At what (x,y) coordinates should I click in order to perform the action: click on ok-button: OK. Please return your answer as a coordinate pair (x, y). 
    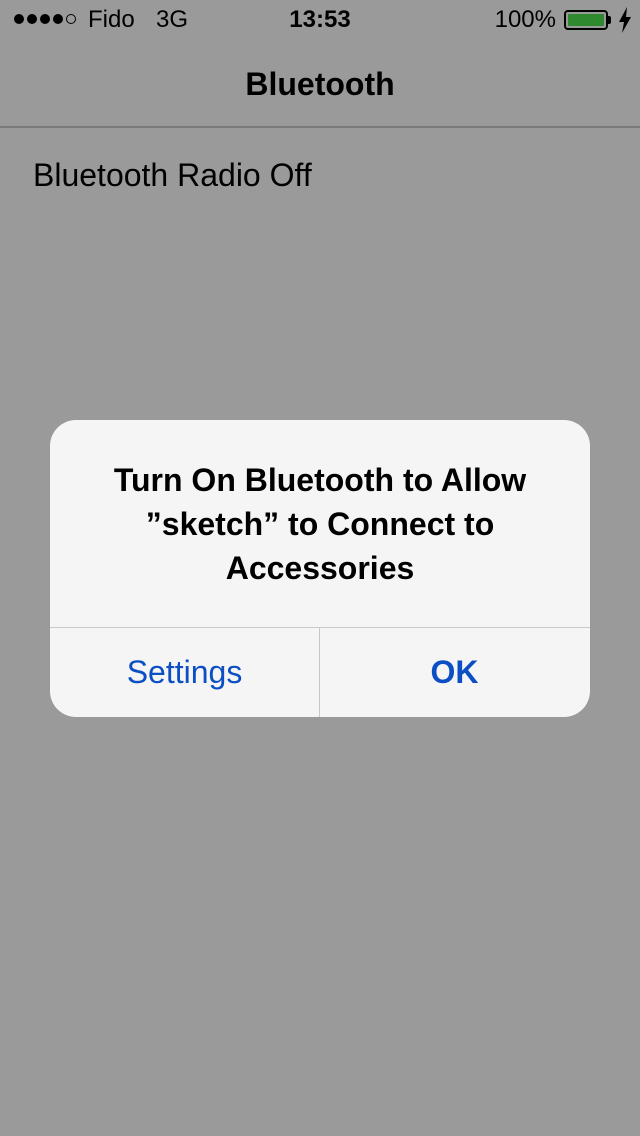
    Looking at the image, I should click on (454, 672).